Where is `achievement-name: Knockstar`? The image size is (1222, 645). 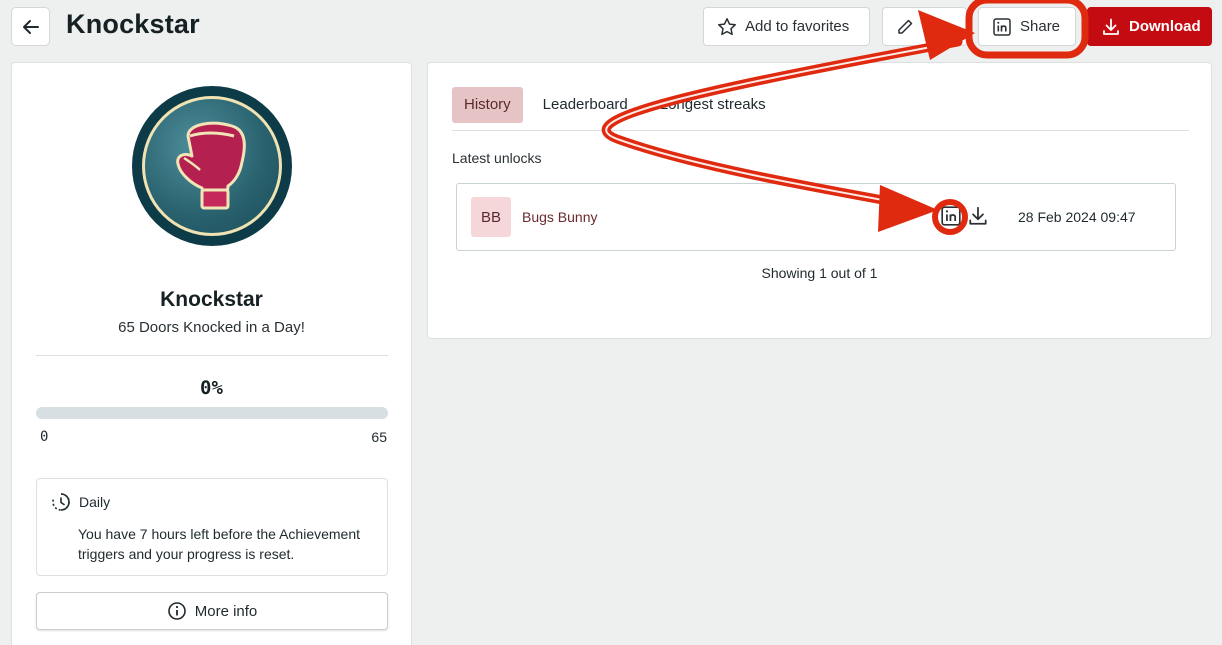 achievement-name: Knockstar is located at coordinates (211, 299).